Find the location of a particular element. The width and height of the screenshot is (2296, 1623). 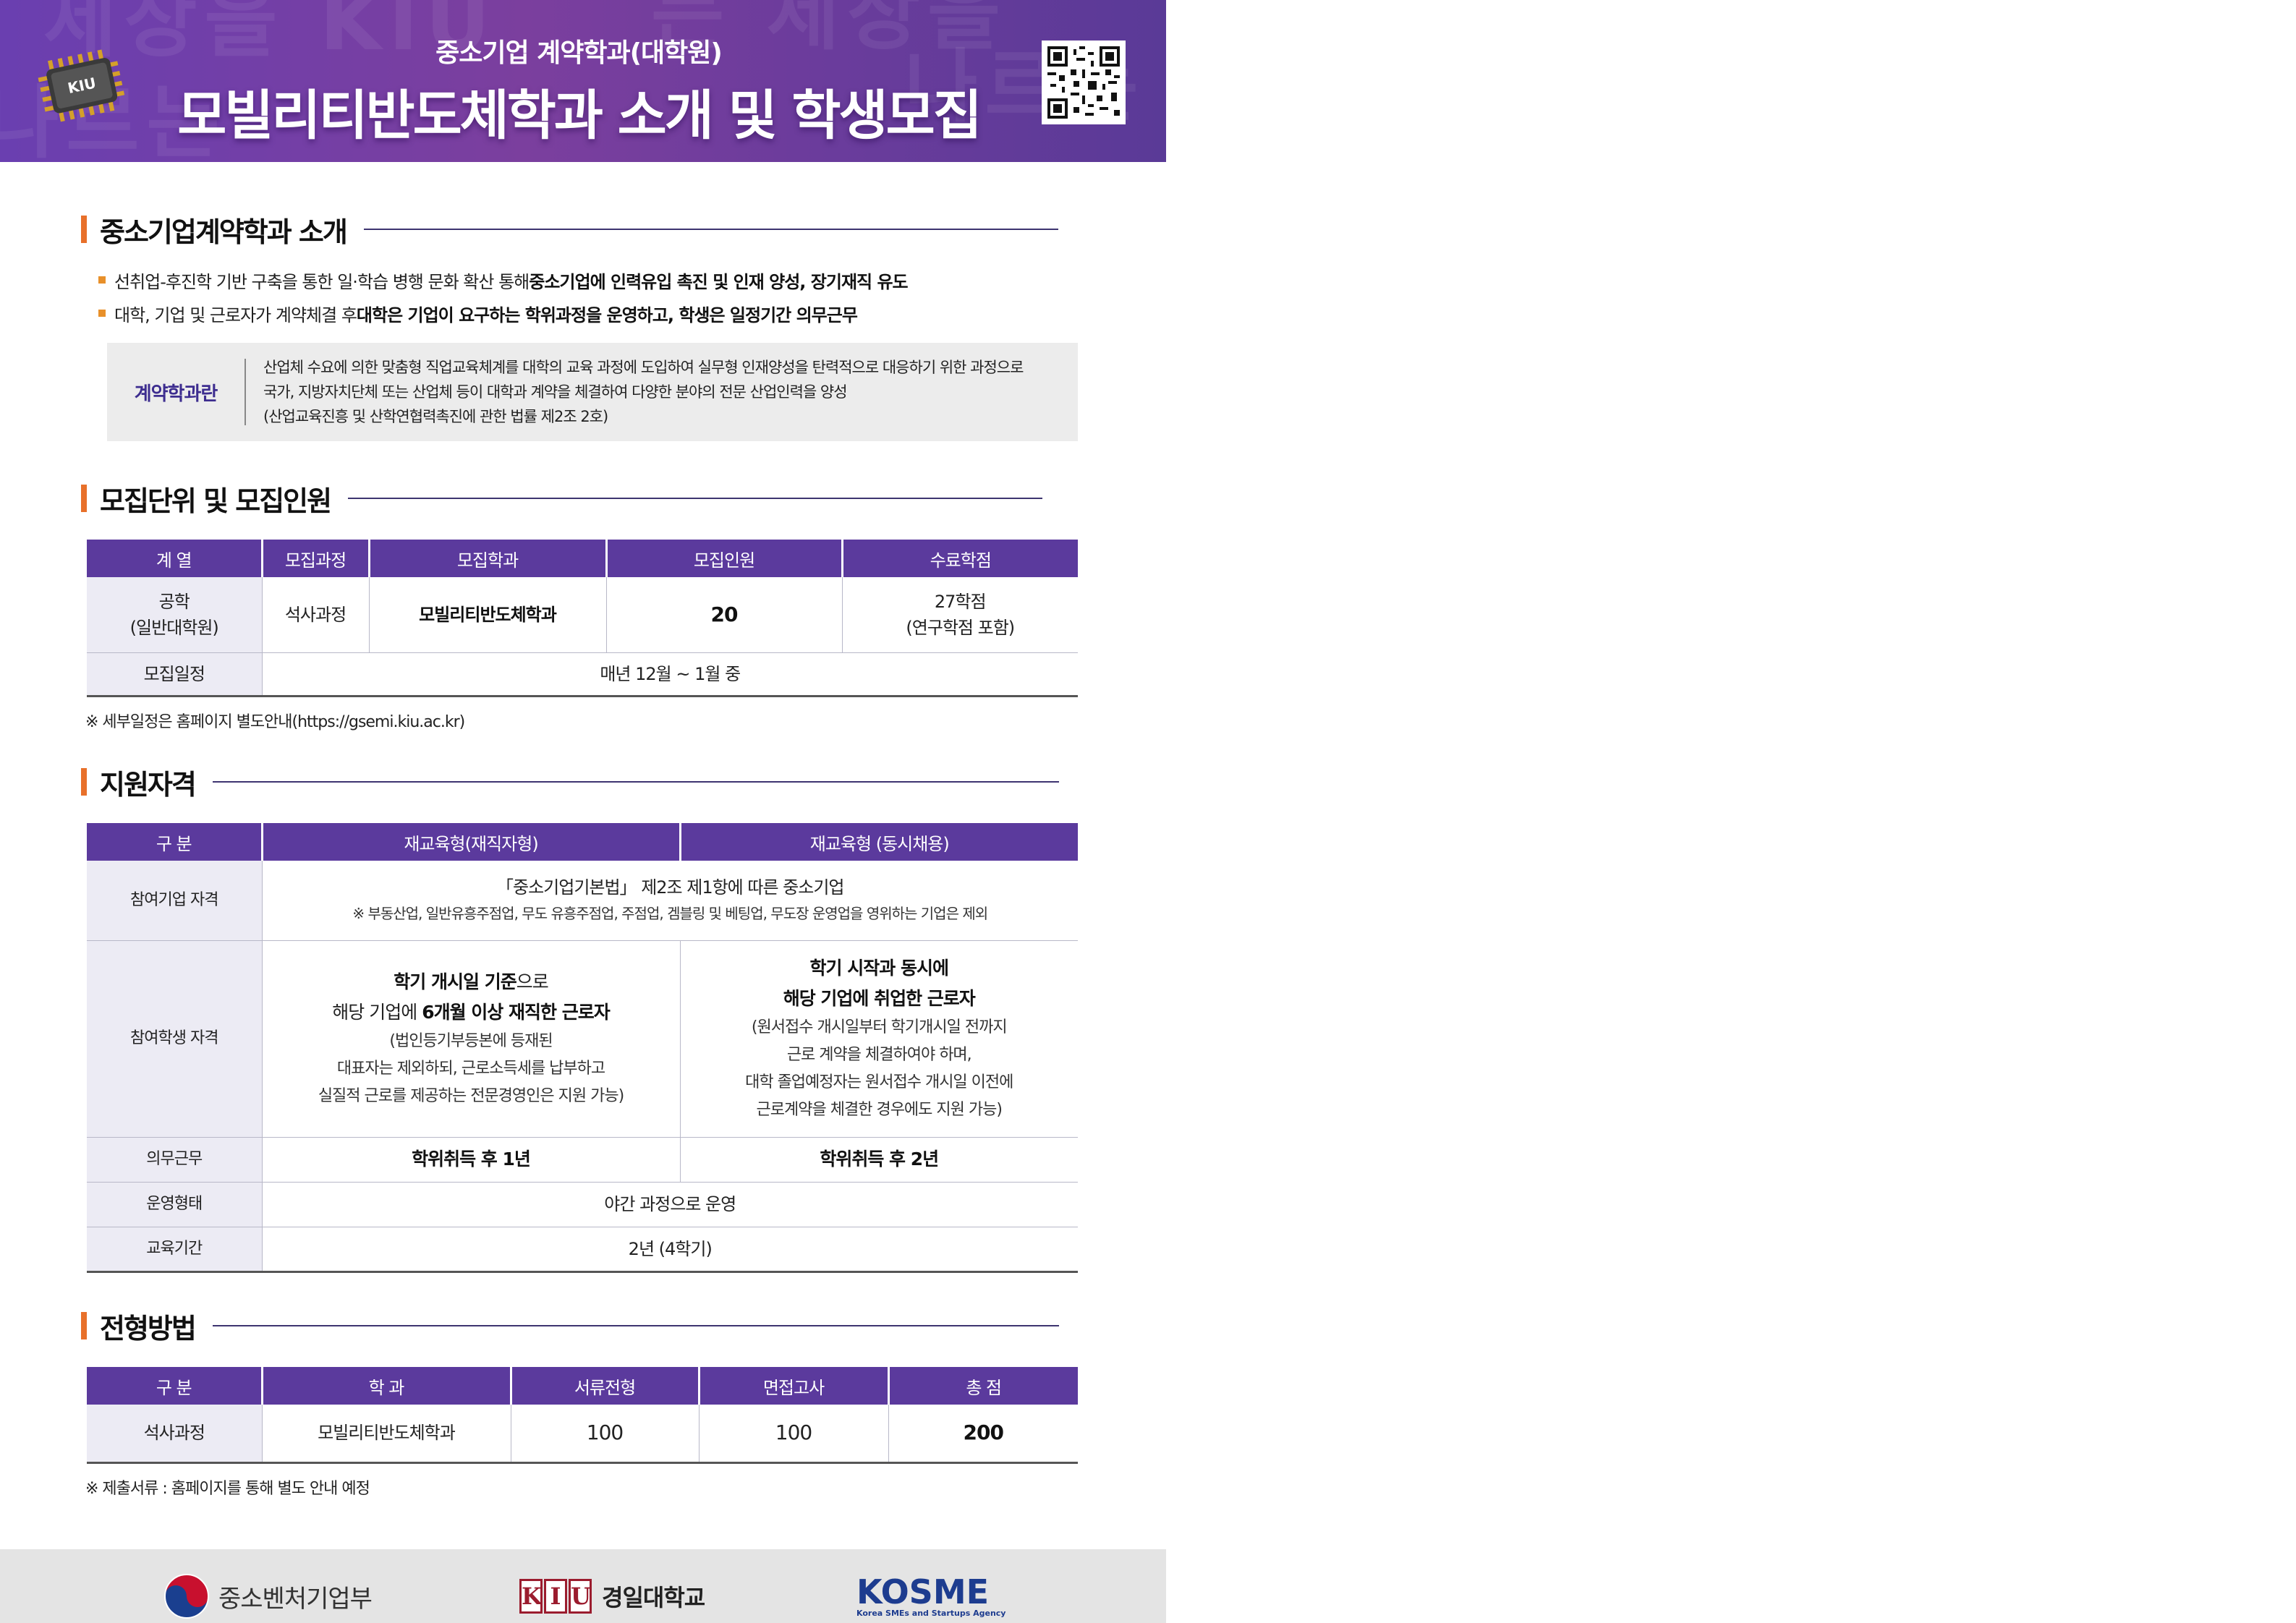

kosme-name: KOSME is located at coordinates (923, 1591).